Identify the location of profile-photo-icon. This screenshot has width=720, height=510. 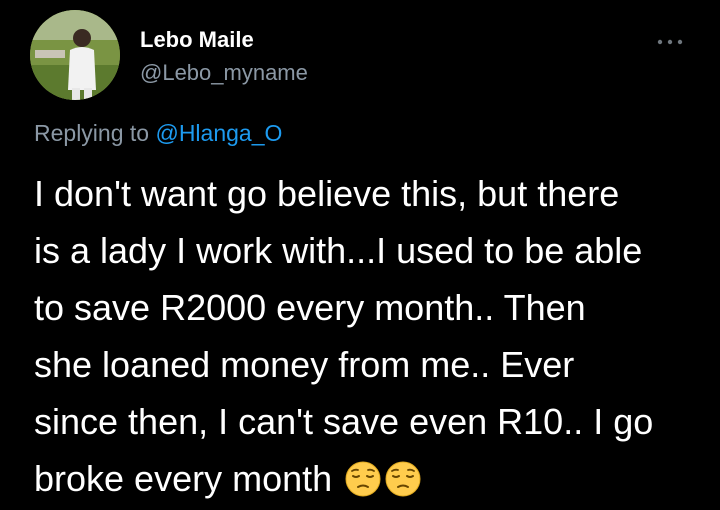
(75, 55).